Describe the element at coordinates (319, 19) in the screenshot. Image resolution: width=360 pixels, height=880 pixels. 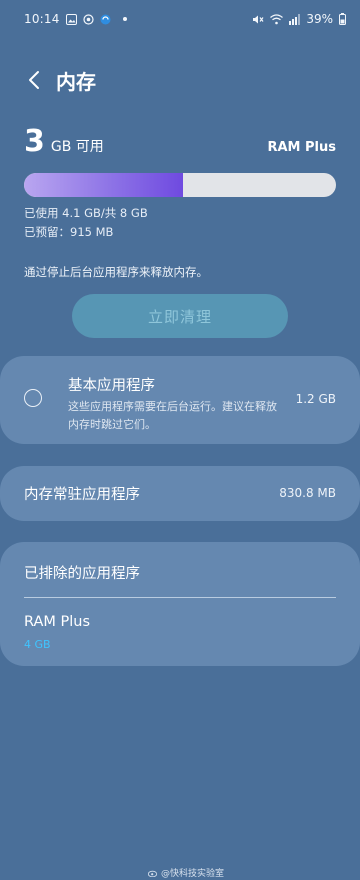
I see `battery-percent: 39%` at that location.